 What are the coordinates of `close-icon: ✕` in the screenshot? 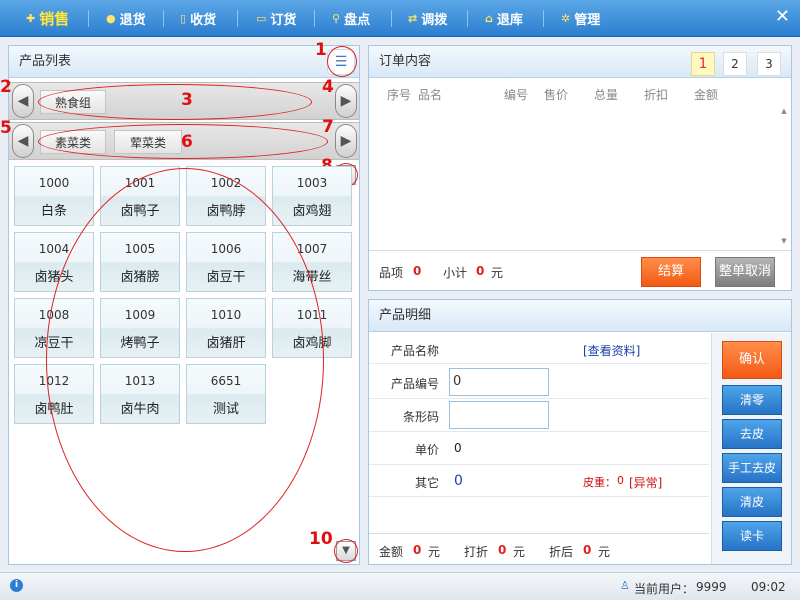 It's located at (782, 16).